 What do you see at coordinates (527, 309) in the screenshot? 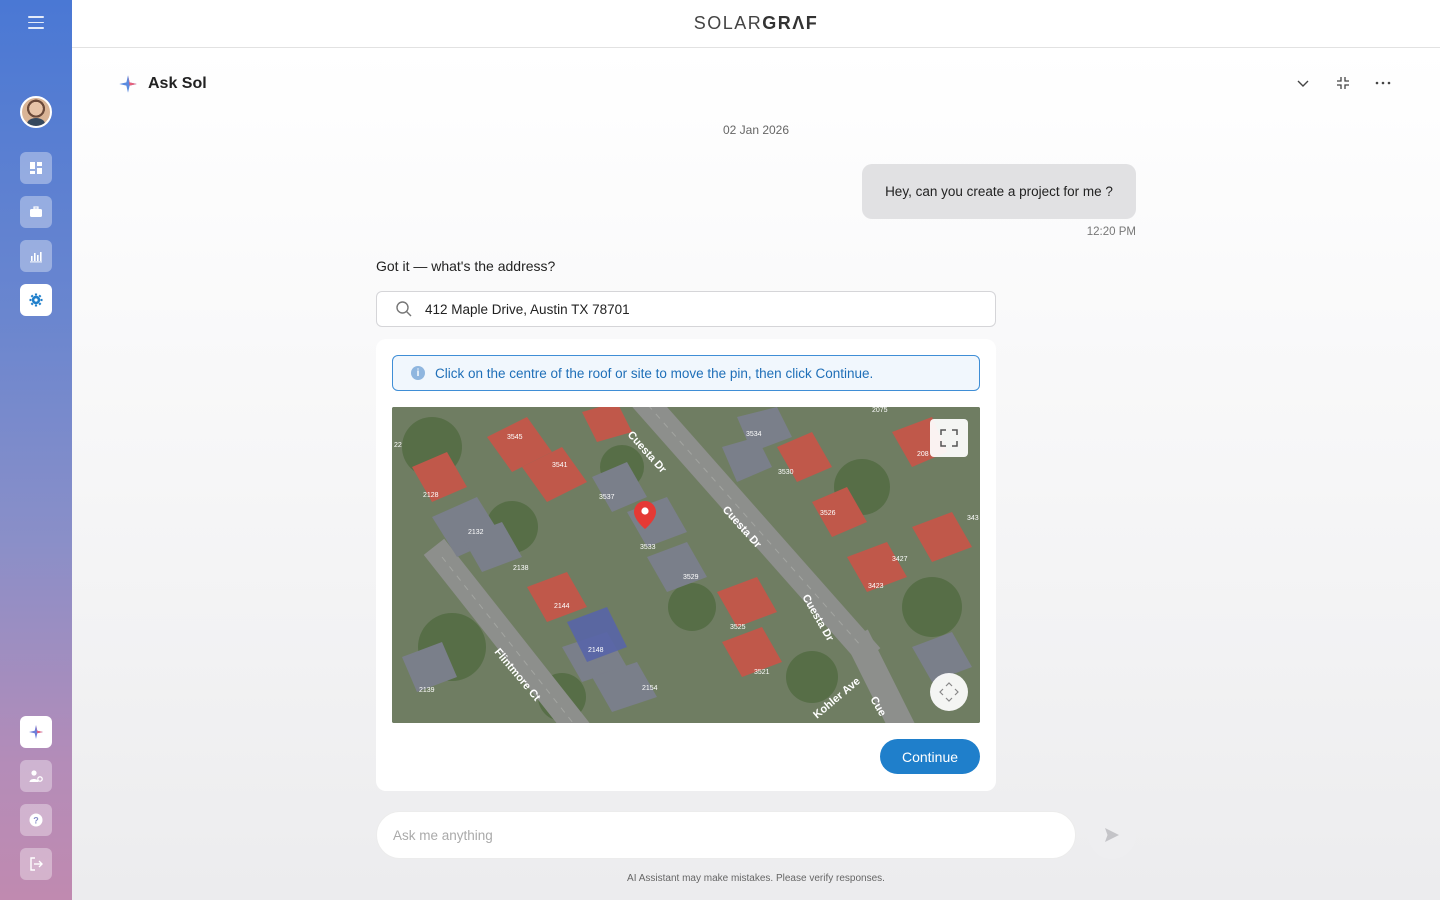
I see `address-value: 412 Maple Drive, Austin TX 78701` at bounding box center [527, 309].